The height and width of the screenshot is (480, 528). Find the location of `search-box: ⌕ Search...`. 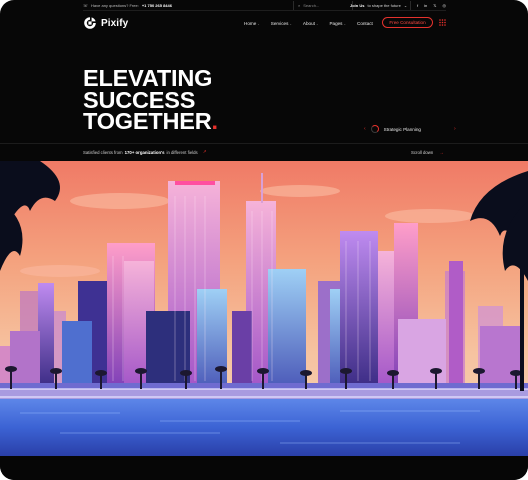

search-box: ⌕ Search... is located at coordinates (323, 5).